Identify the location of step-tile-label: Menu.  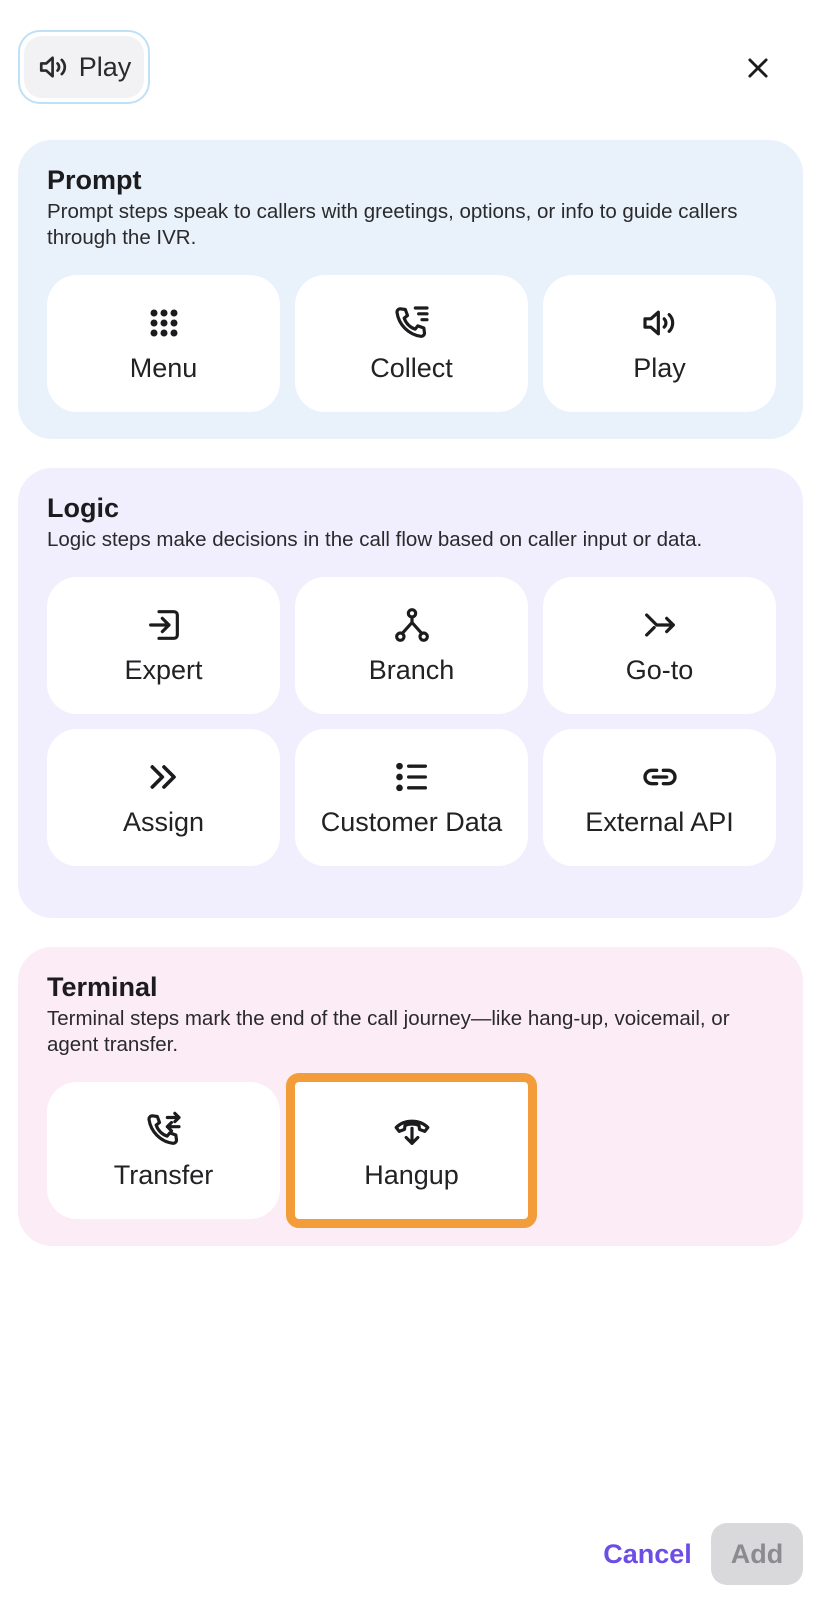
(163, 368).